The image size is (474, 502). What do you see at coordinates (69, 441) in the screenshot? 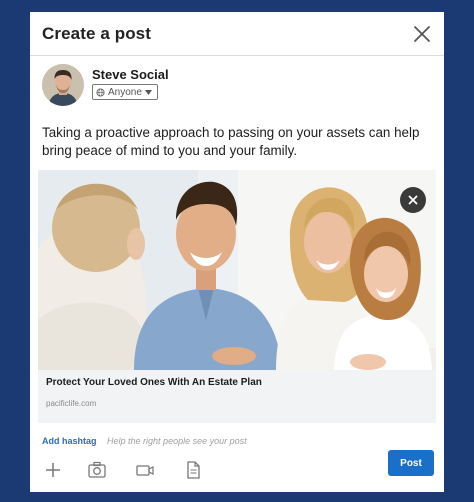
I see `add-hashtag-link: Add hashtag` at bounding box center [69, 441].